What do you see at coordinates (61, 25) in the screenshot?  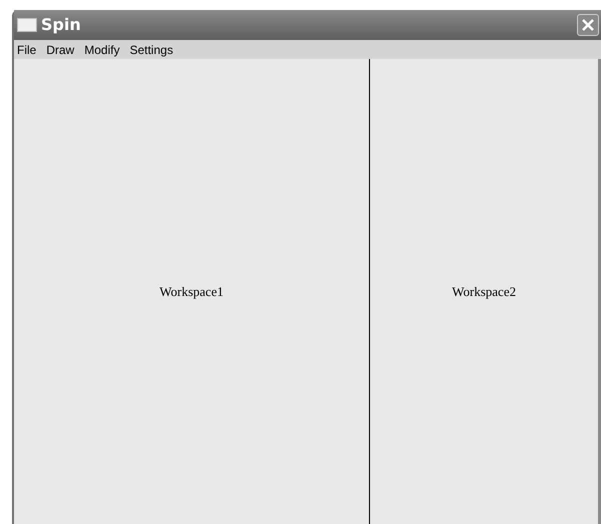 I see `window-title: Spin` at bounding box center [61, 25].